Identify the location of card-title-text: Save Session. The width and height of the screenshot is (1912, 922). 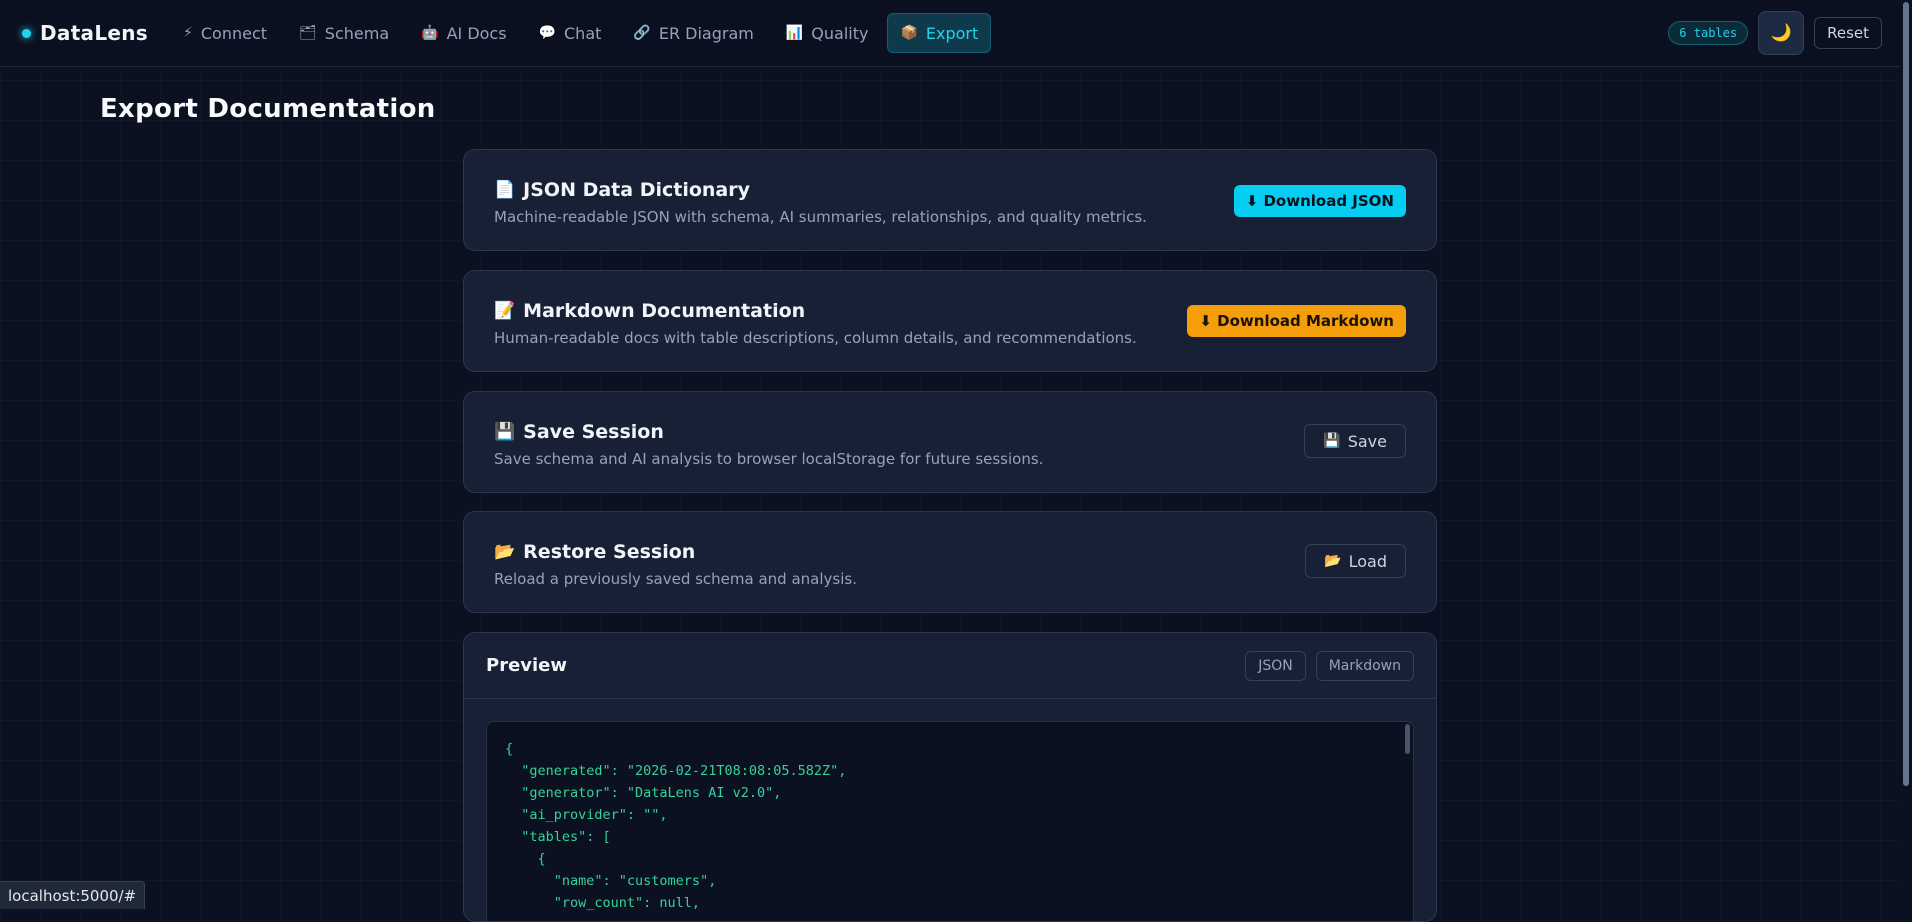
(593, 432).